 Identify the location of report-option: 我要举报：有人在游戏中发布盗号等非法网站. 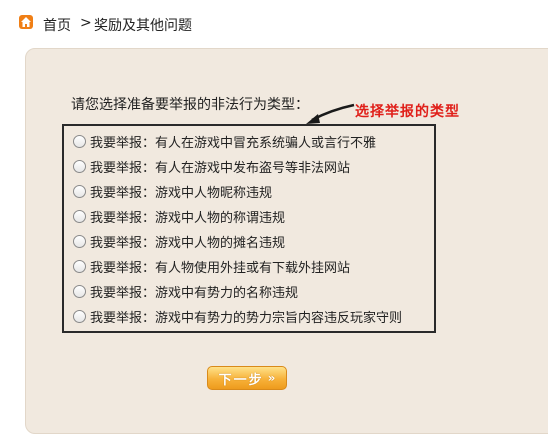
(211, 166).